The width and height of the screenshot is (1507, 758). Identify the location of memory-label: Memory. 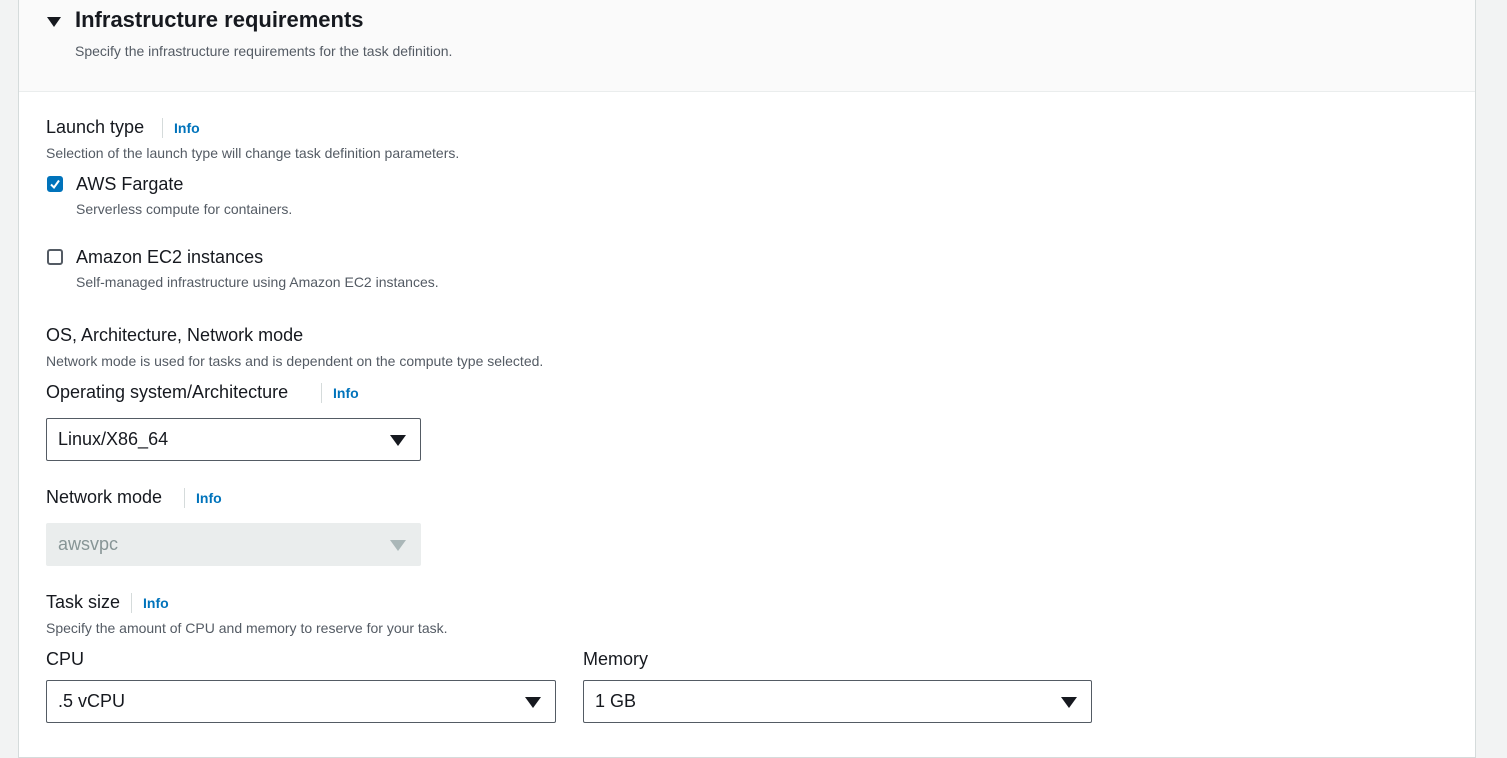
(616, 659).